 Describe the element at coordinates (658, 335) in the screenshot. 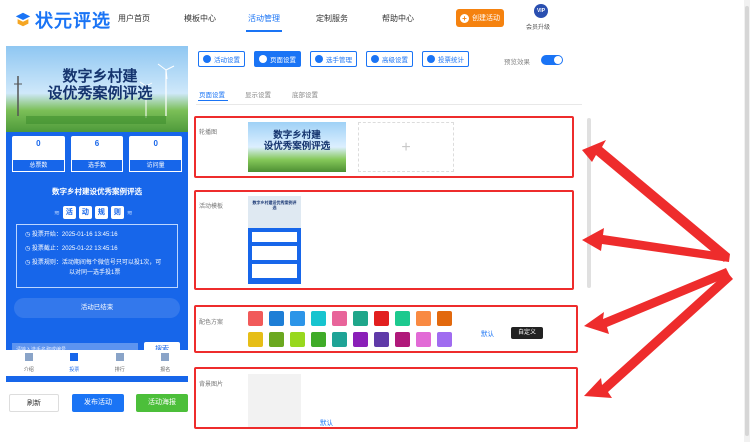

I see `arrow-to-background` at that location.